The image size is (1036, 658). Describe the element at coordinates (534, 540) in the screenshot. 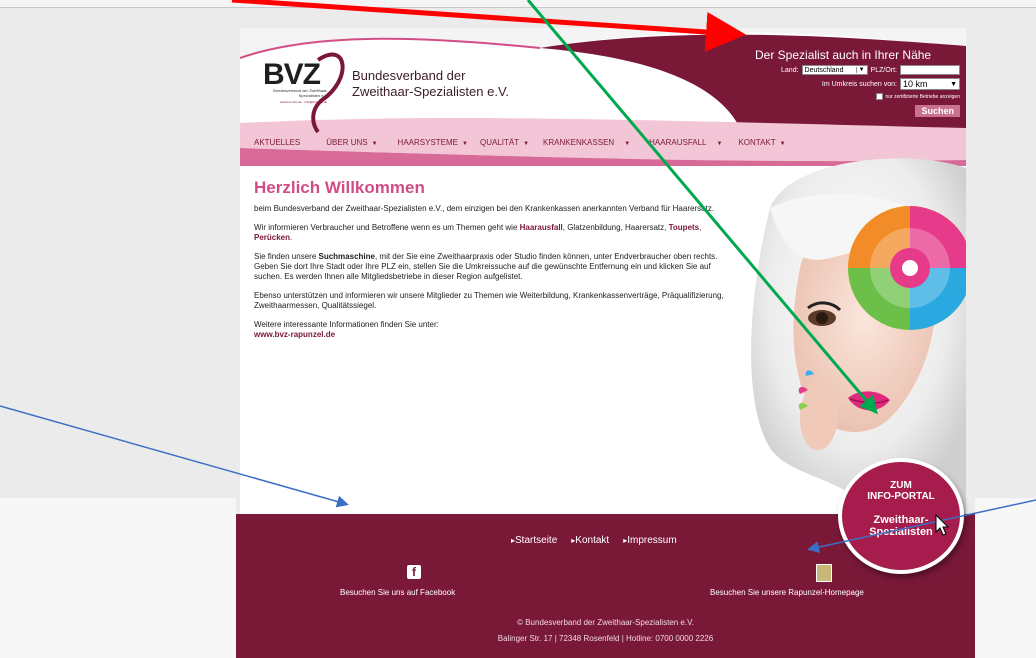

I see `footer-link-startseite: Startseite` at that location.